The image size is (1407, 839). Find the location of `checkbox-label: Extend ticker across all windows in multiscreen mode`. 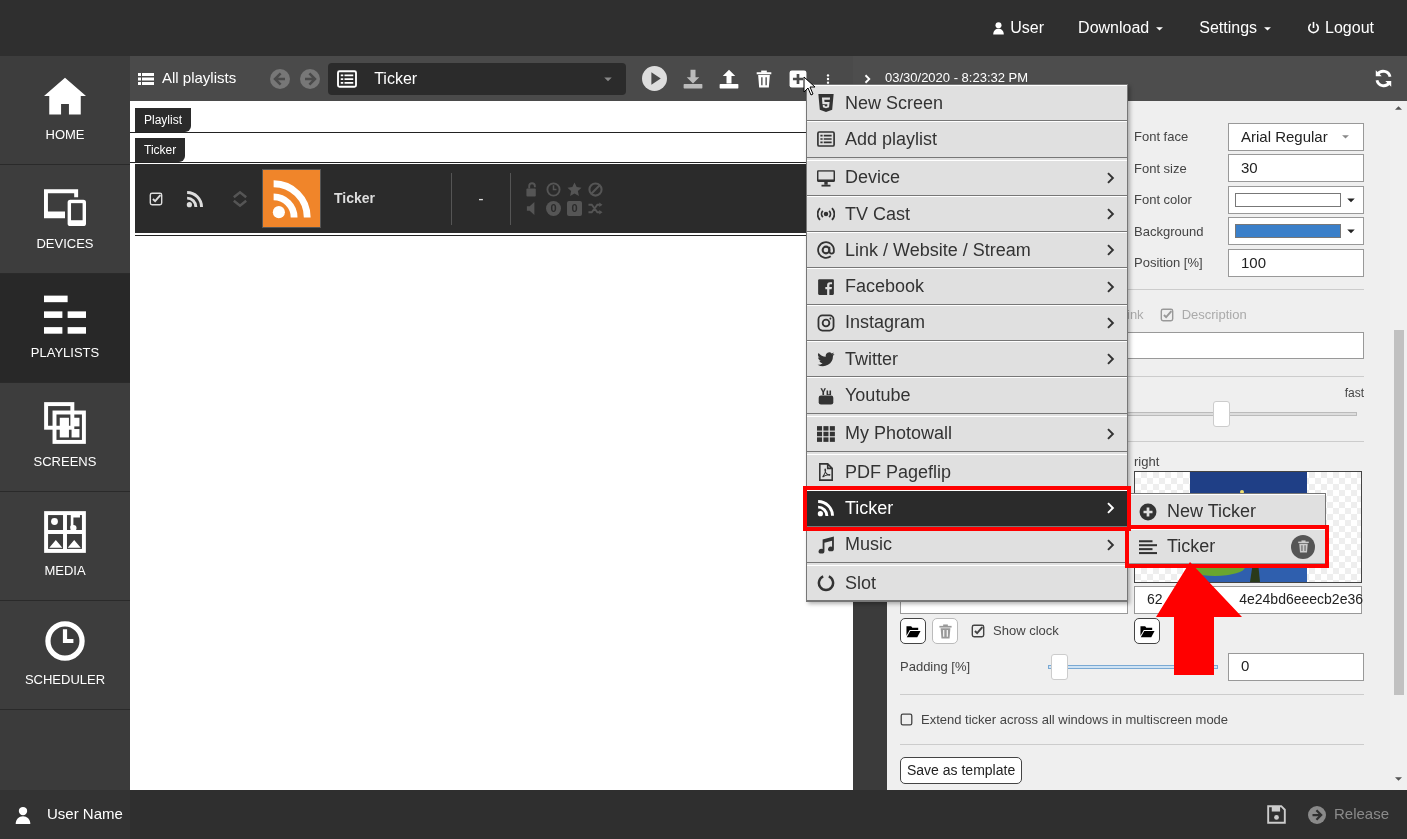

checkbox-label: Extend ticker across all windows in multiscreen mode is located at coordinates (1075, 719).